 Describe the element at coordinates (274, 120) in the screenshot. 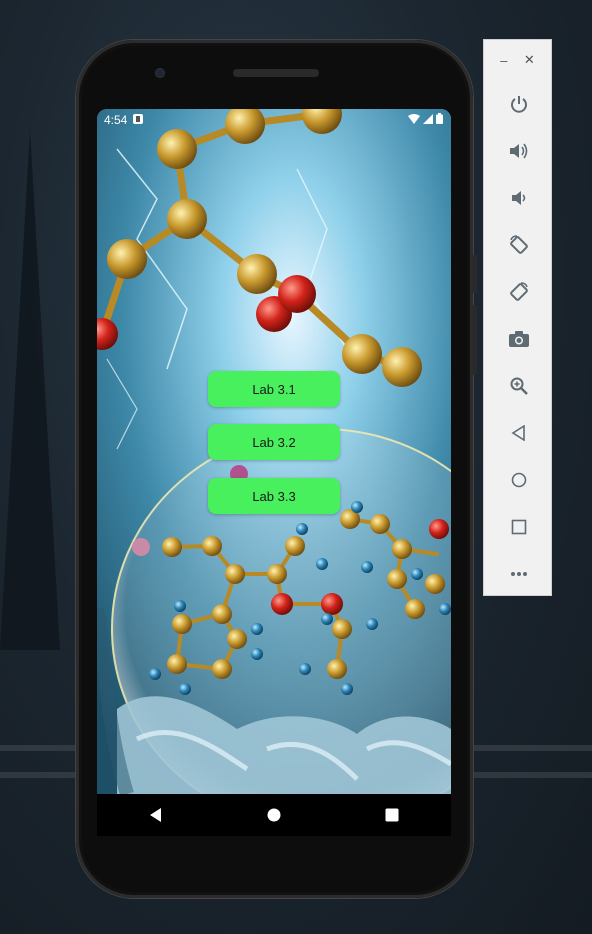

I see `status-bar: 4:54` at that location.